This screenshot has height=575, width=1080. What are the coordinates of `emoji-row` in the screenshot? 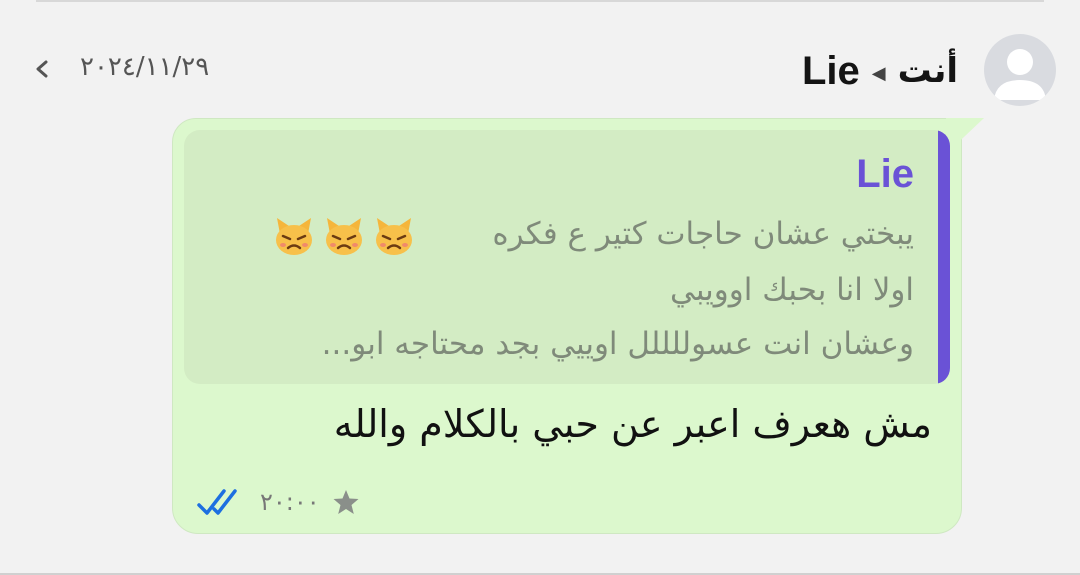 It's located at (344, 236).